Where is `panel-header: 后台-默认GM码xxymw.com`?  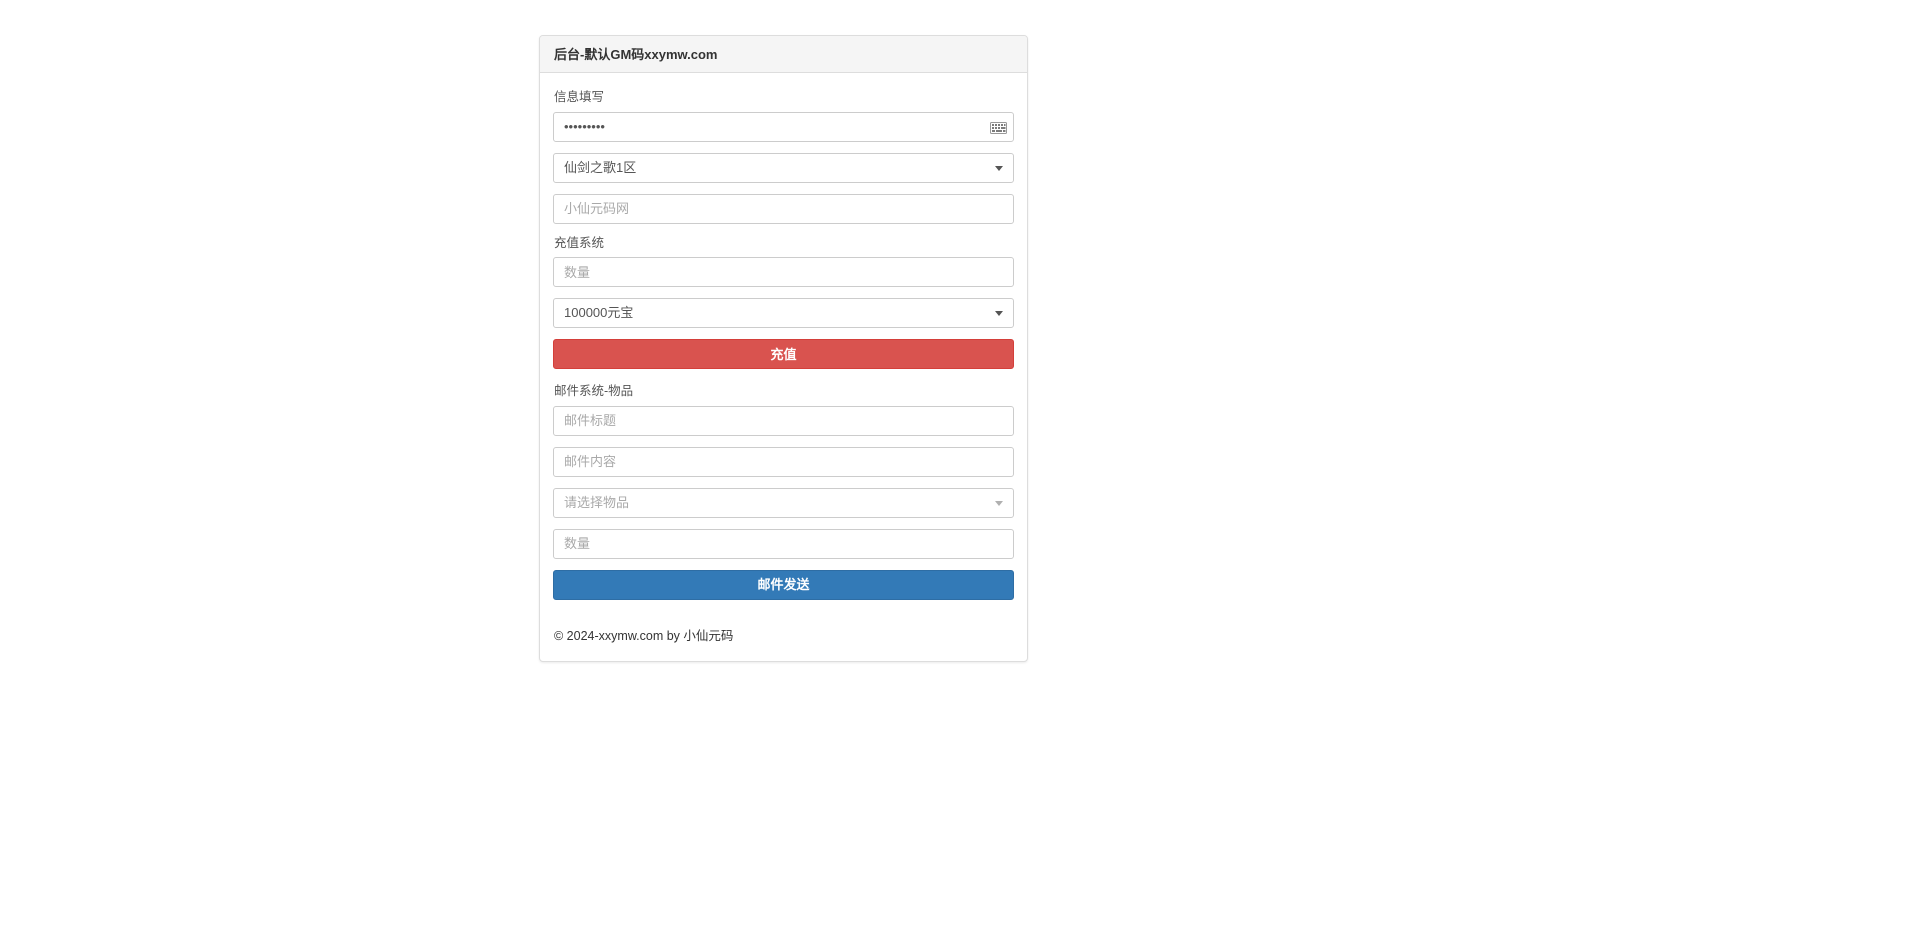 panel-header: 后台-默认GM码xxymw.com is located at coordinates (783, 54).